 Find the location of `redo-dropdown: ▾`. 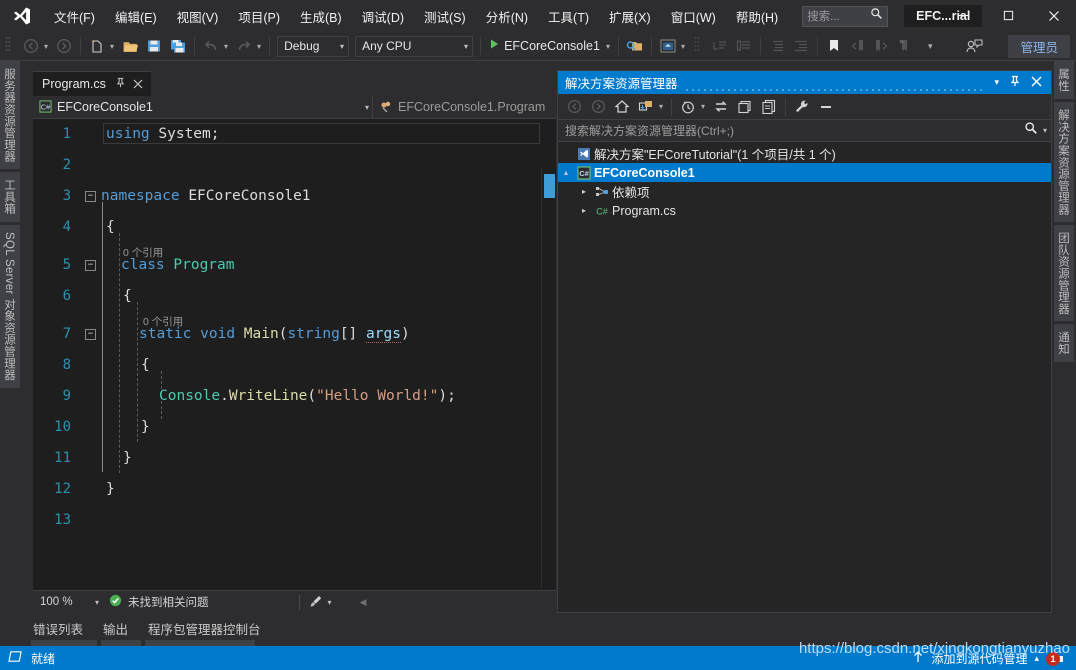

redo-dropdown: ▾ is located at coordinates (260, 46).